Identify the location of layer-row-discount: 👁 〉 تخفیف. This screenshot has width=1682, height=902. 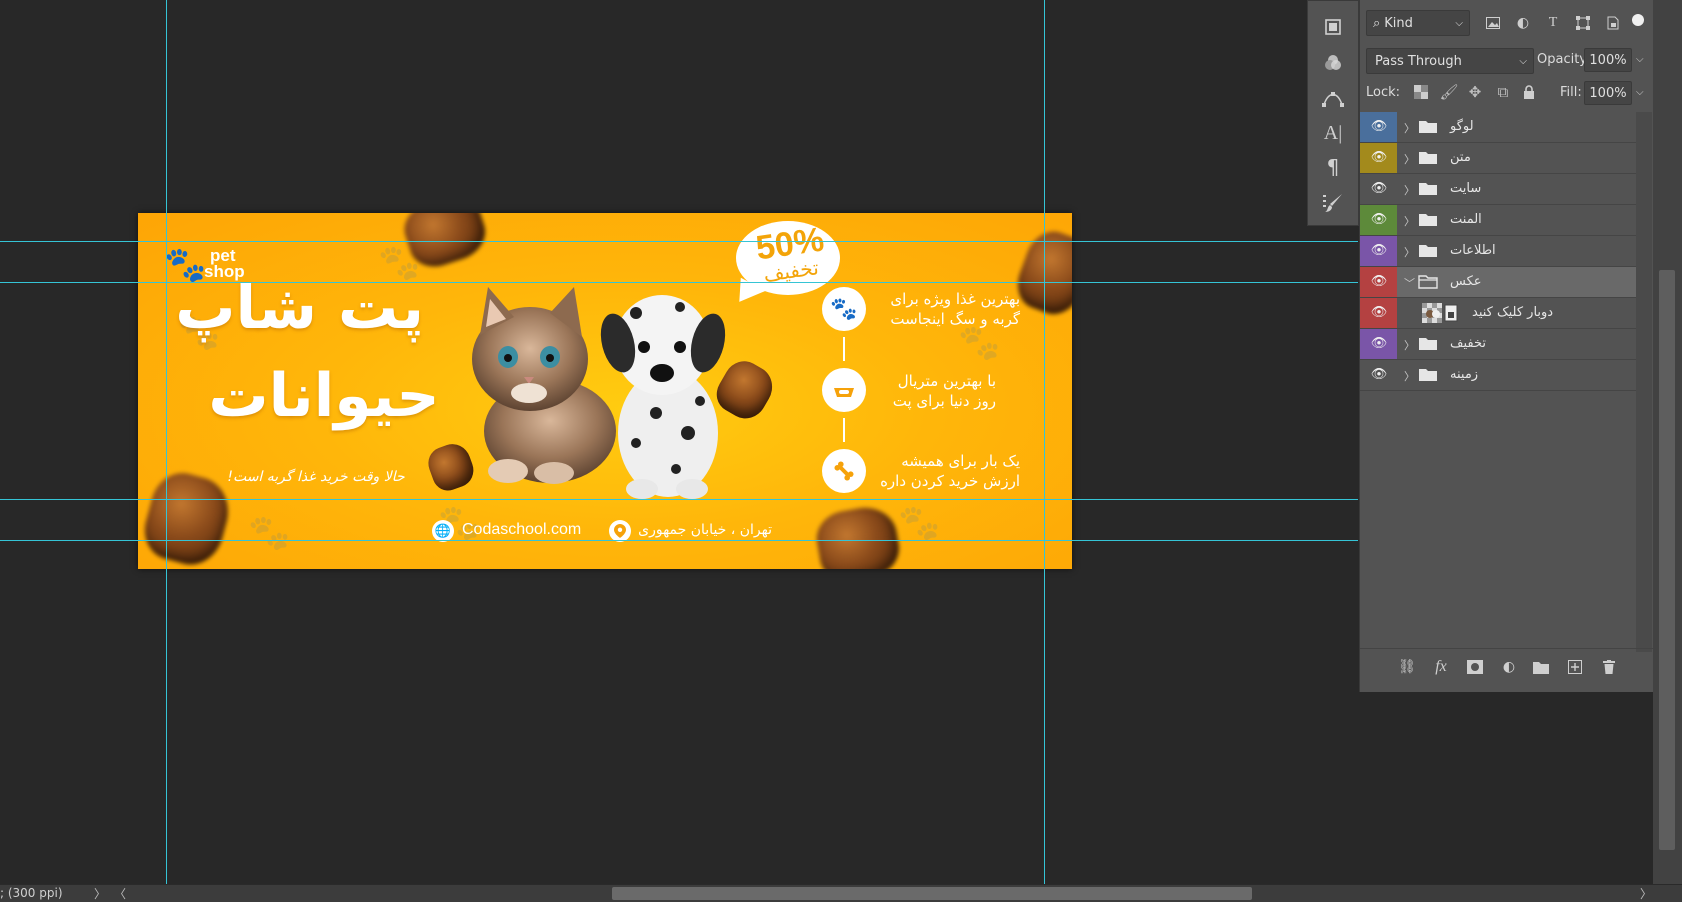
(1498, 344).